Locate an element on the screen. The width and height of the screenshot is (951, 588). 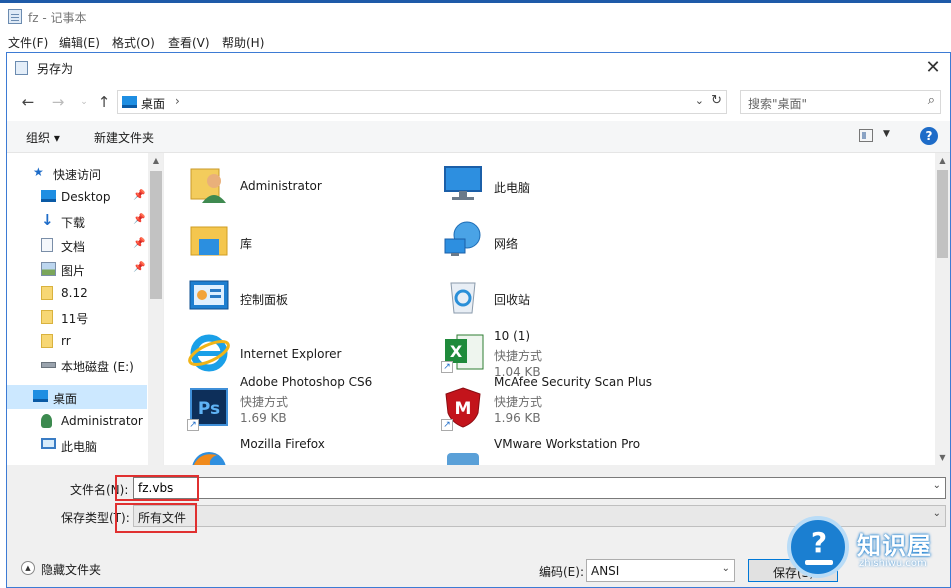
file-item-library: 库 is located at coordinates (290, 237).